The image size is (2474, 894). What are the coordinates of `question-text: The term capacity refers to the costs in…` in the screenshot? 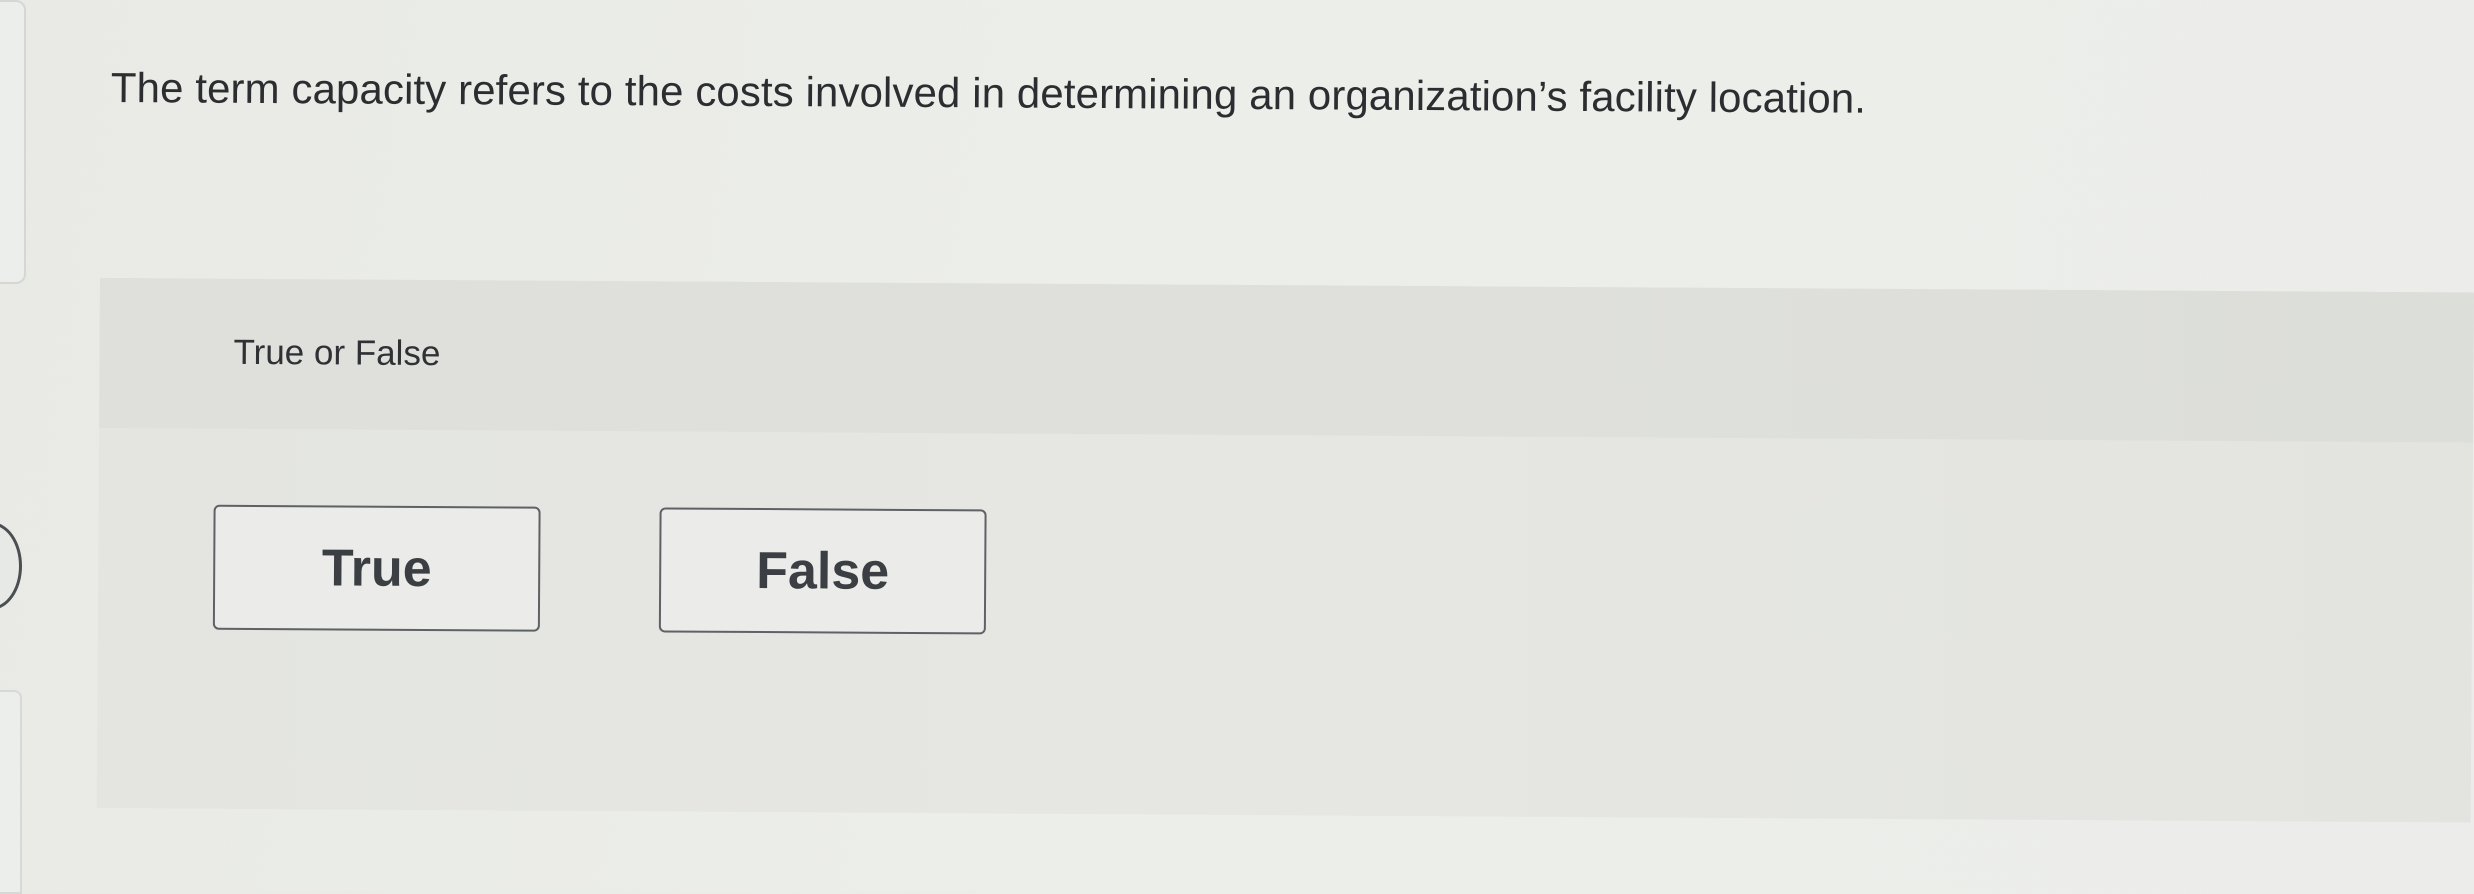 It's located at (988, 93).